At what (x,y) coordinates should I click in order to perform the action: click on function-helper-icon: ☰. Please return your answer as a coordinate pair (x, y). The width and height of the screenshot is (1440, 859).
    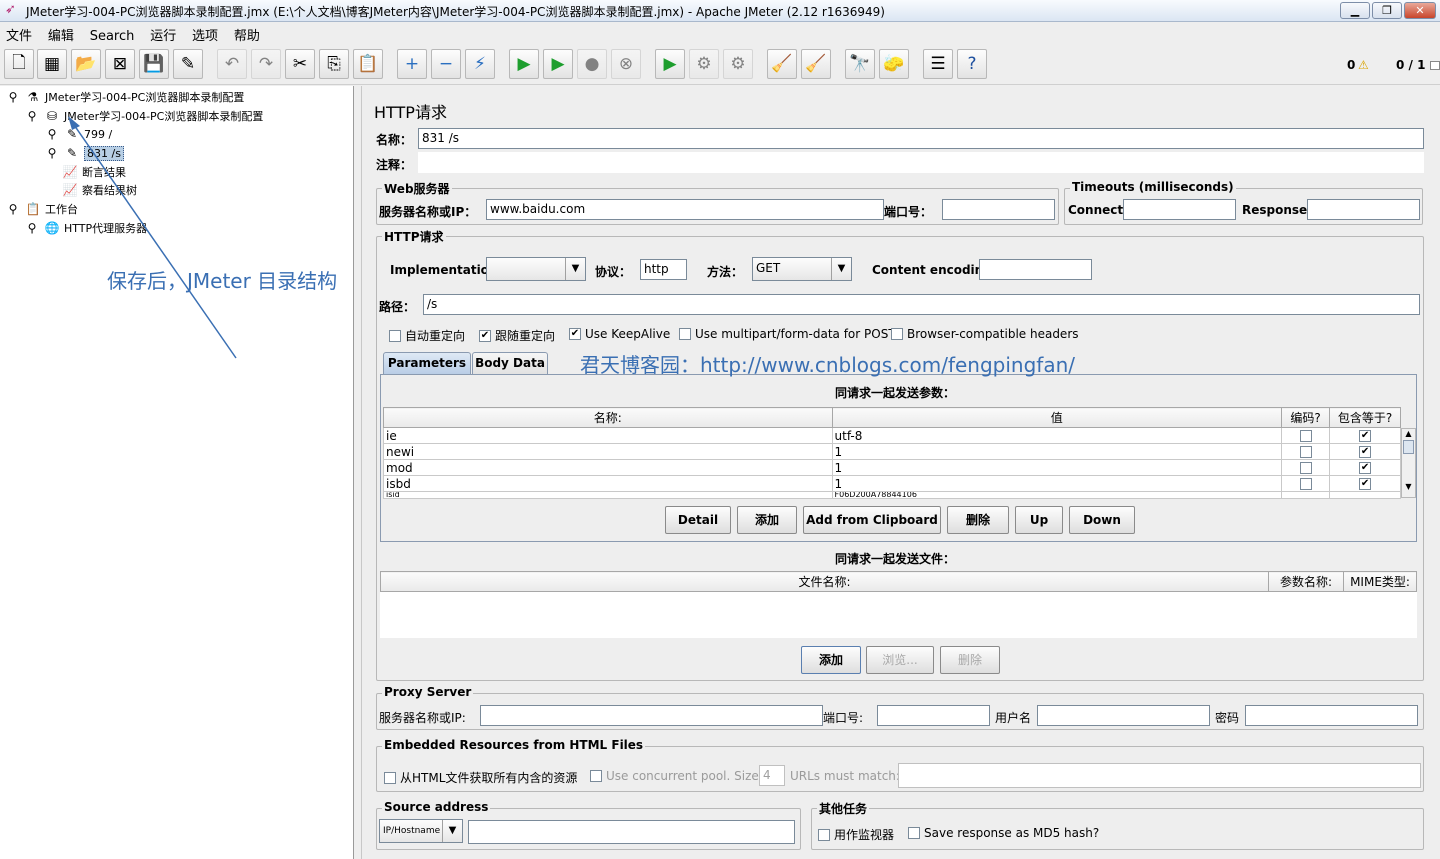
    Looking at the image, I should click on (938, 64).